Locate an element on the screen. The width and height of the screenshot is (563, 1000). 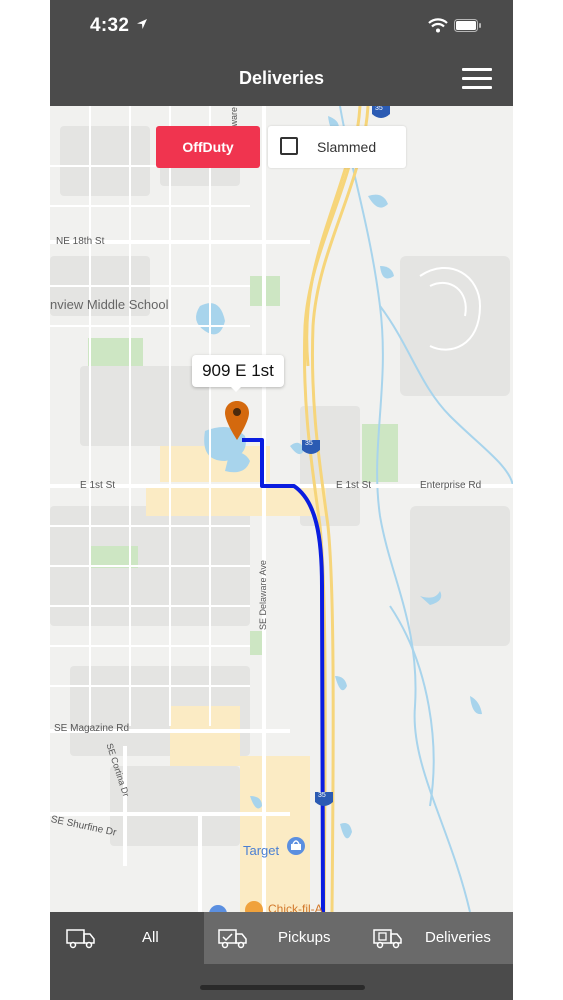
map-pin-icon is located at coordinates (237, 421).